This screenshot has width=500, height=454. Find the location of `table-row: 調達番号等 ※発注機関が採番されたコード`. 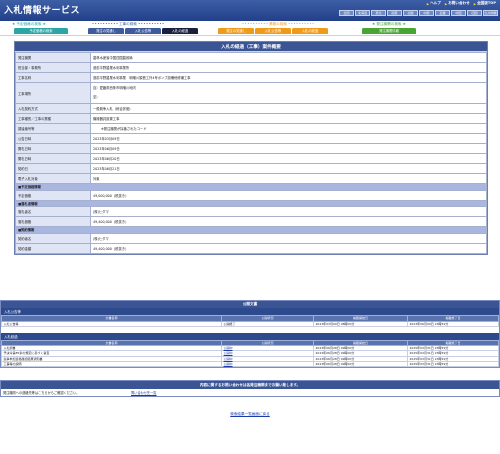

table-row: 調達番号等 ※発注機関が採番されたコード is located at coordinates (251, 128).